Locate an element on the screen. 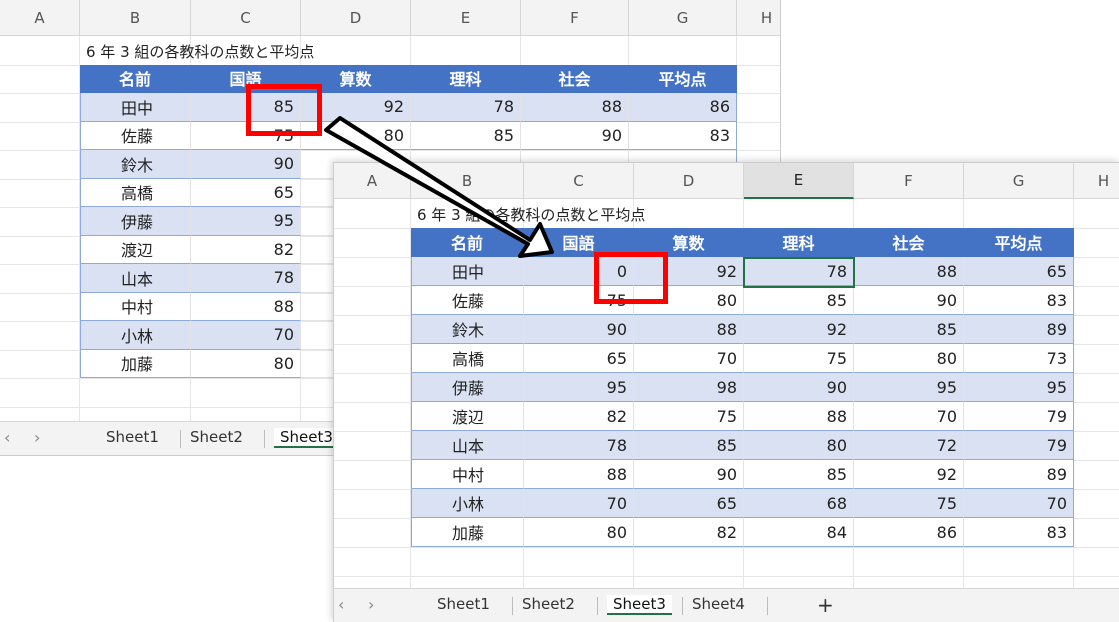  score-cell: 68 is located at coordinates (799, 503).